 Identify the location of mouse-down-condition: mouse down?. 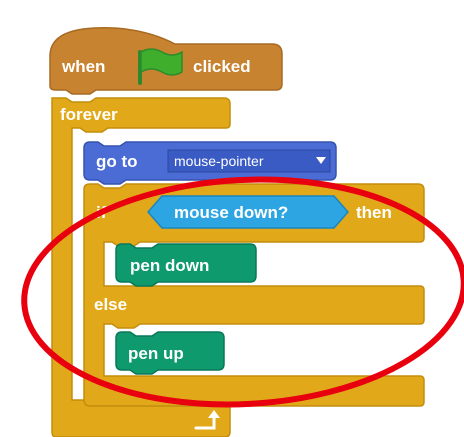
(248, 212).